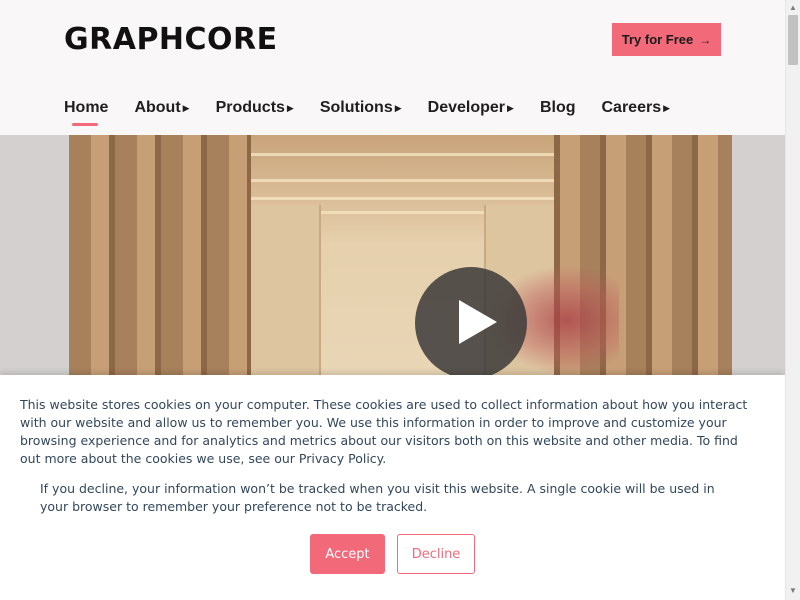 Image resolution: width=800 pixels, height=600 pixels. I want to click on play-button, so click(471, 321).